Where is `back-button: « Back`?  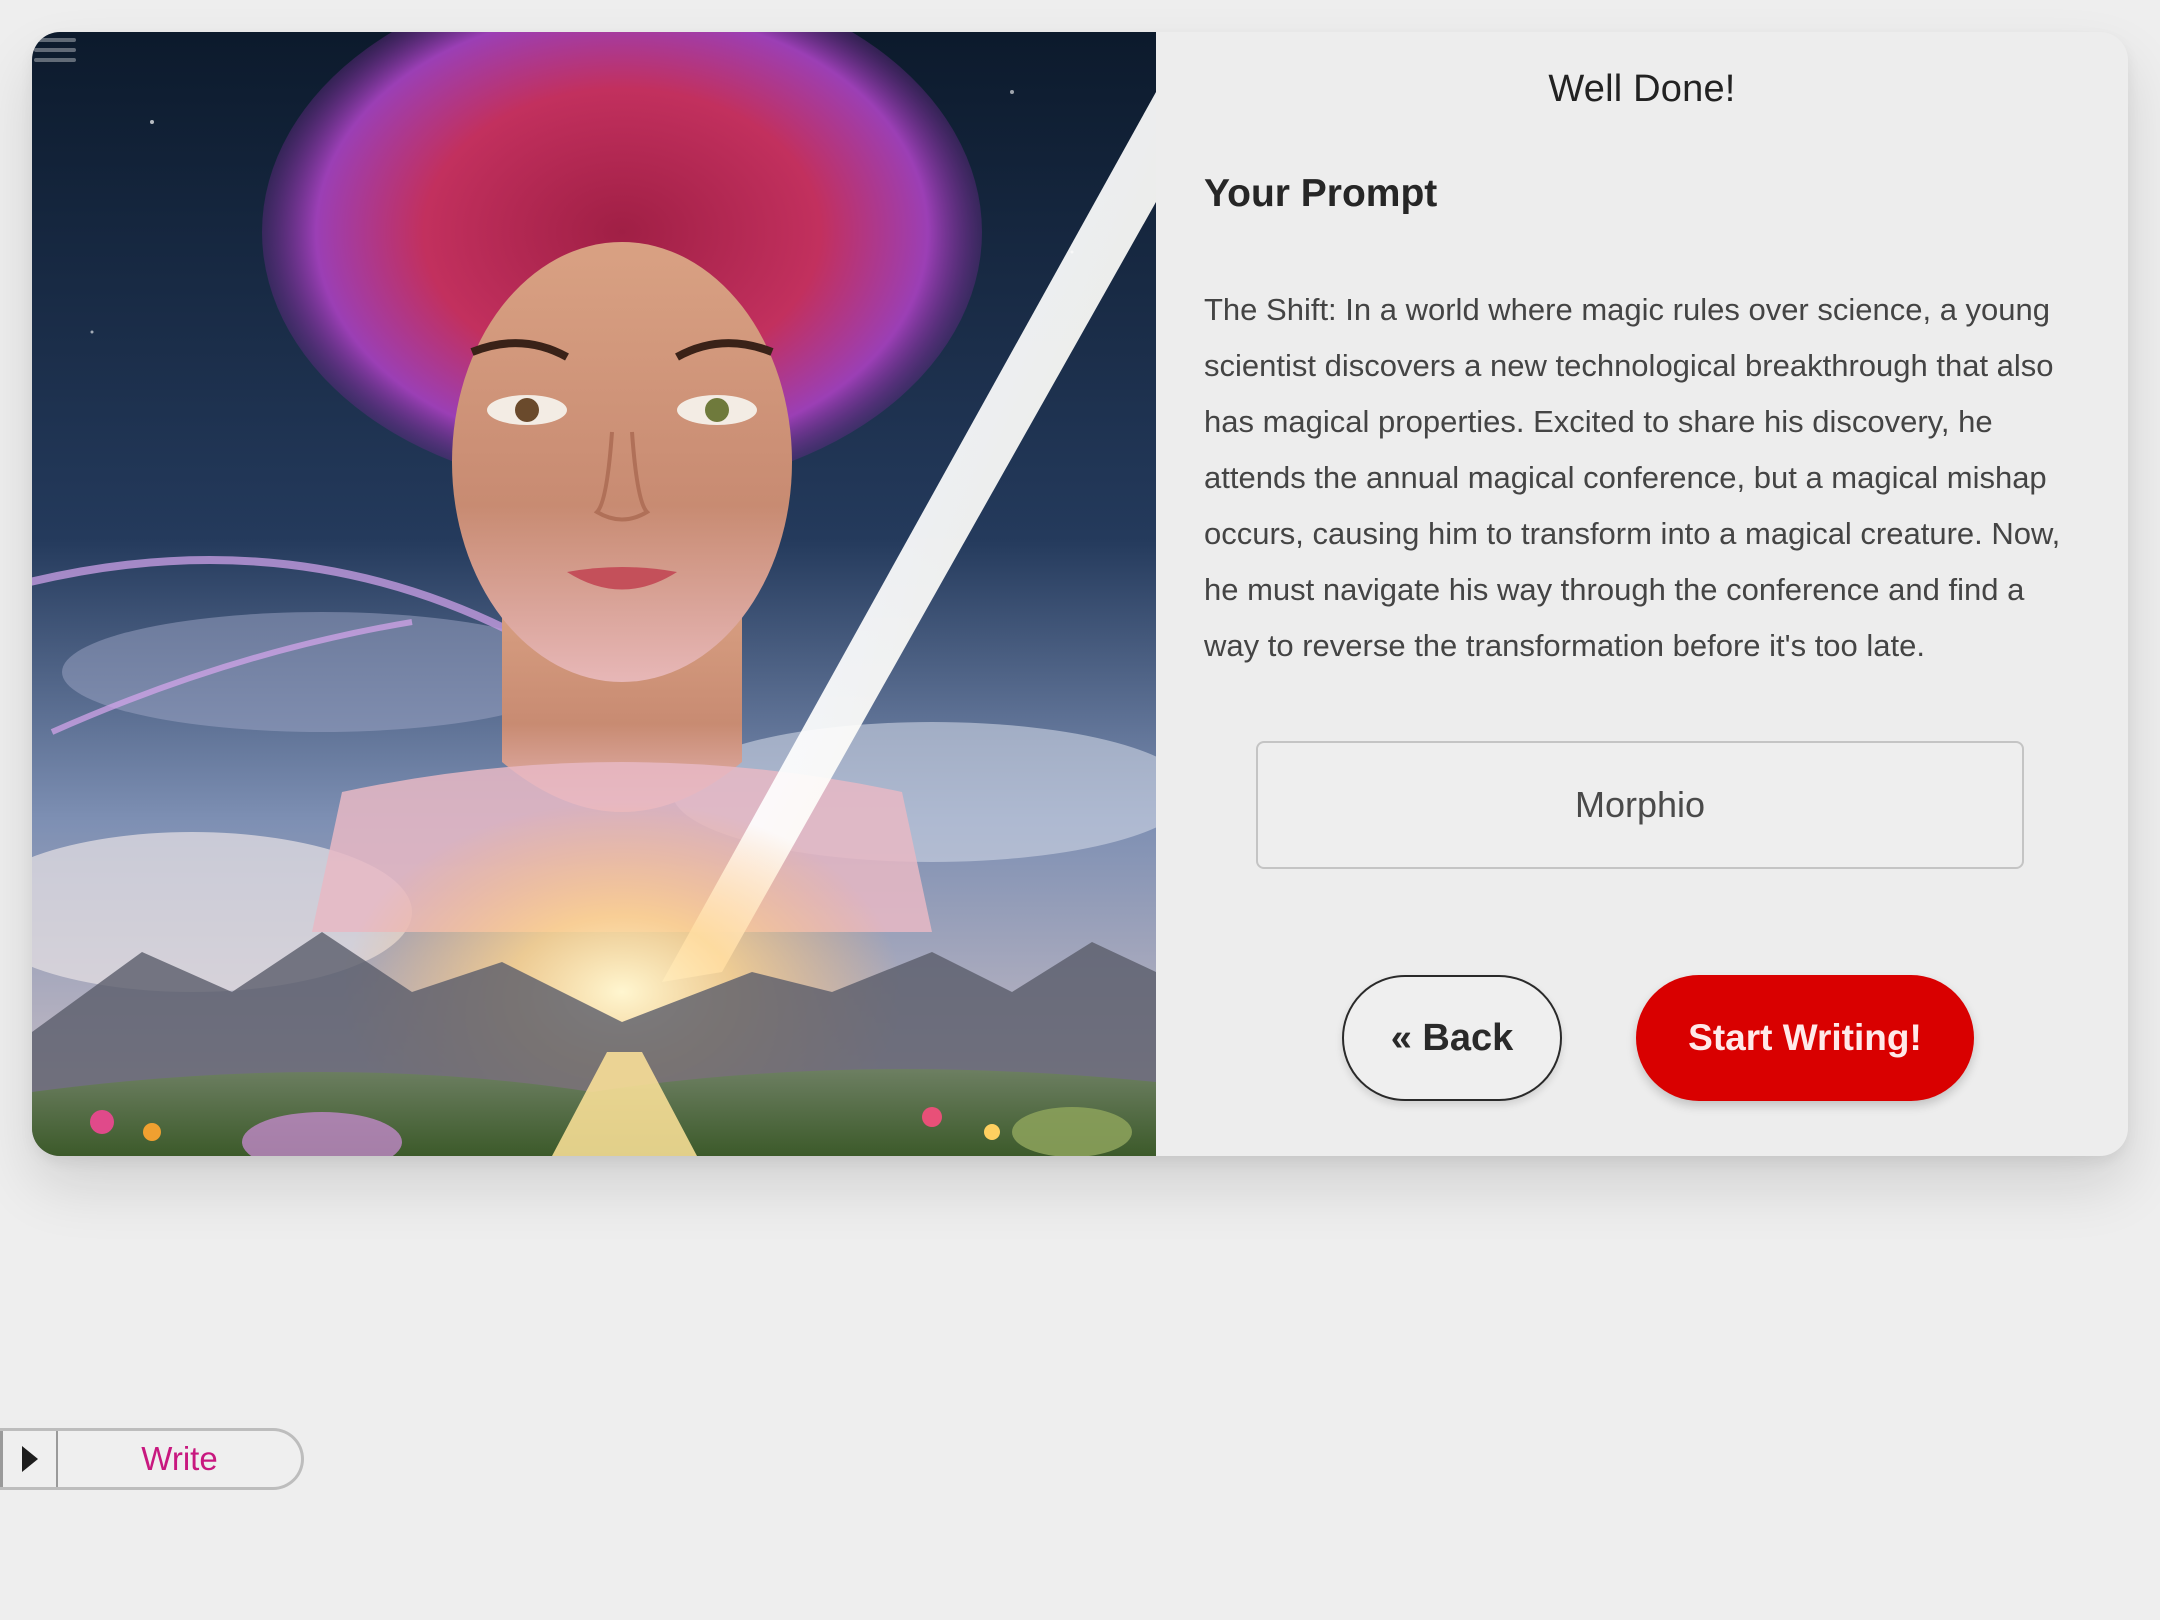
back-button: « Back is located at coordinates (1452, 1038).